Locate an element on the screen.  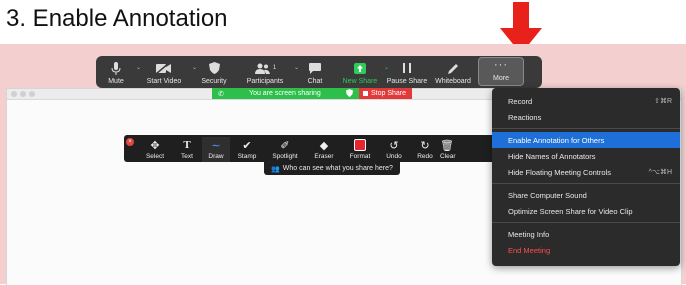
participants-label: Participants is located at coordinates (265, 81).